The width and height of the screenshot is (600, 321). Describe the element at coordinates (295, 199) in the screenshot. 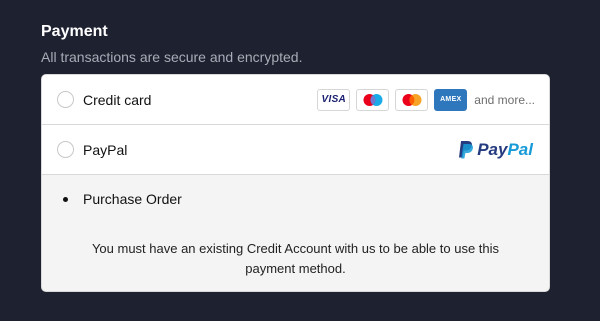

I see `payment-option-purchase-order: Purchase Order` at that location.